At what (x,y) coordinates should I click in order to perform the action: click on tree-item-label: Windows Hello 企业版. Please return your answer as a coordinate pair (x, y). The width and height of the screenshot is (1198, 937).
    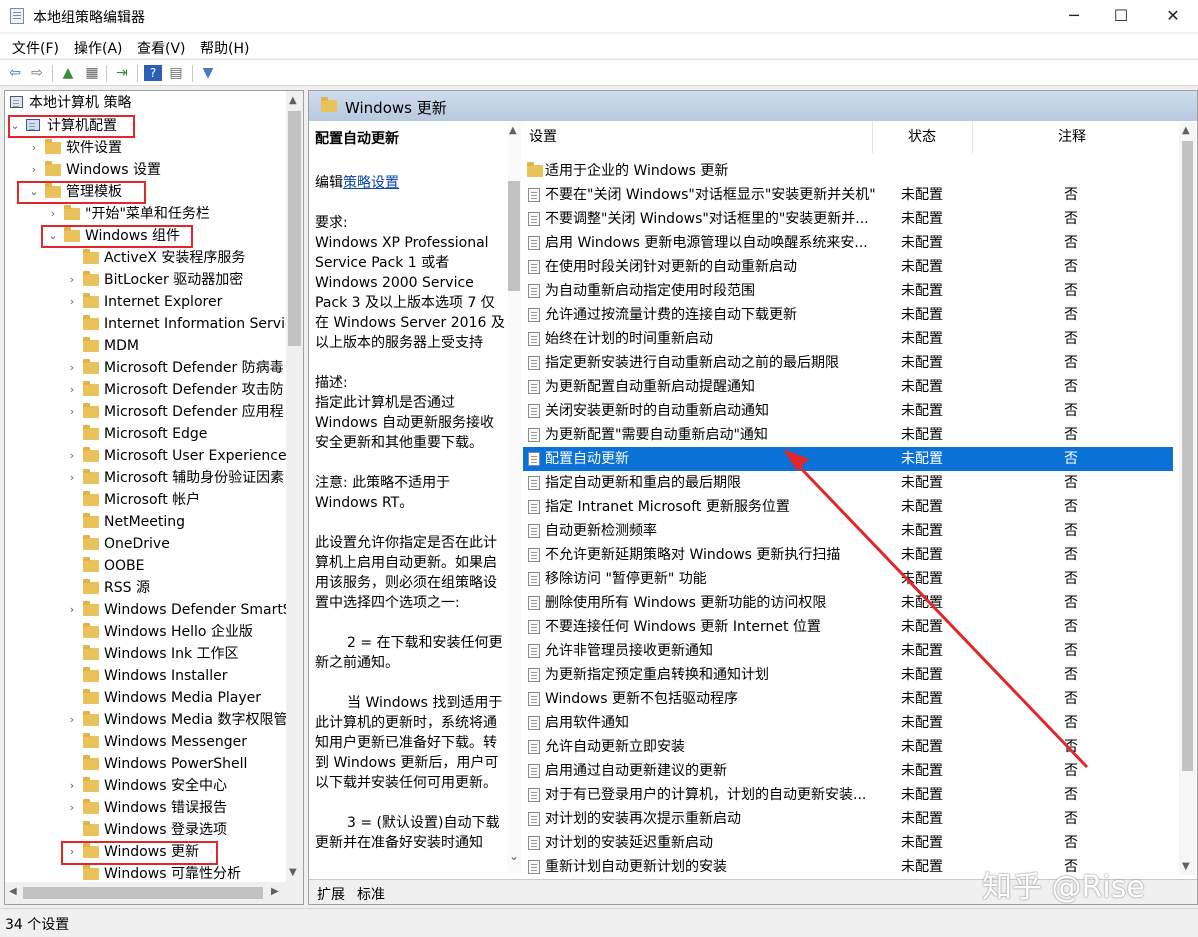
    Looking at the image, I should click on (178, 632).